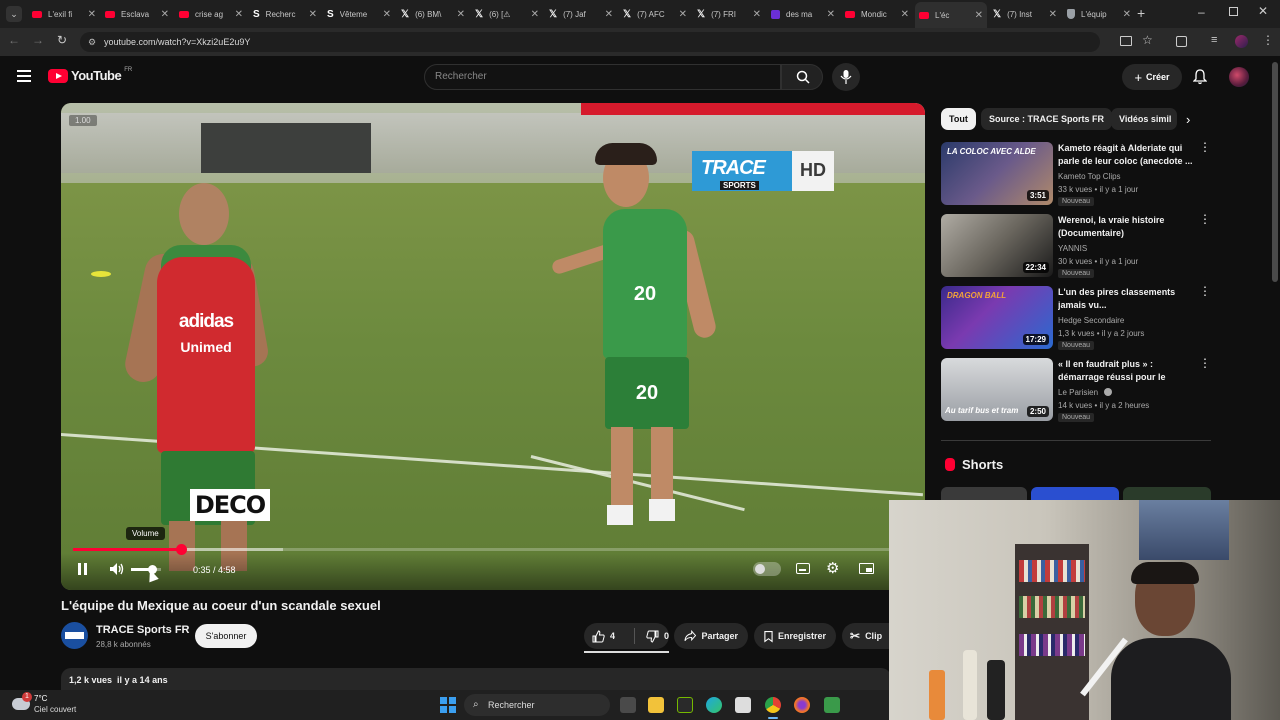  I want to click on back-icon: ←, so click(14, 40).